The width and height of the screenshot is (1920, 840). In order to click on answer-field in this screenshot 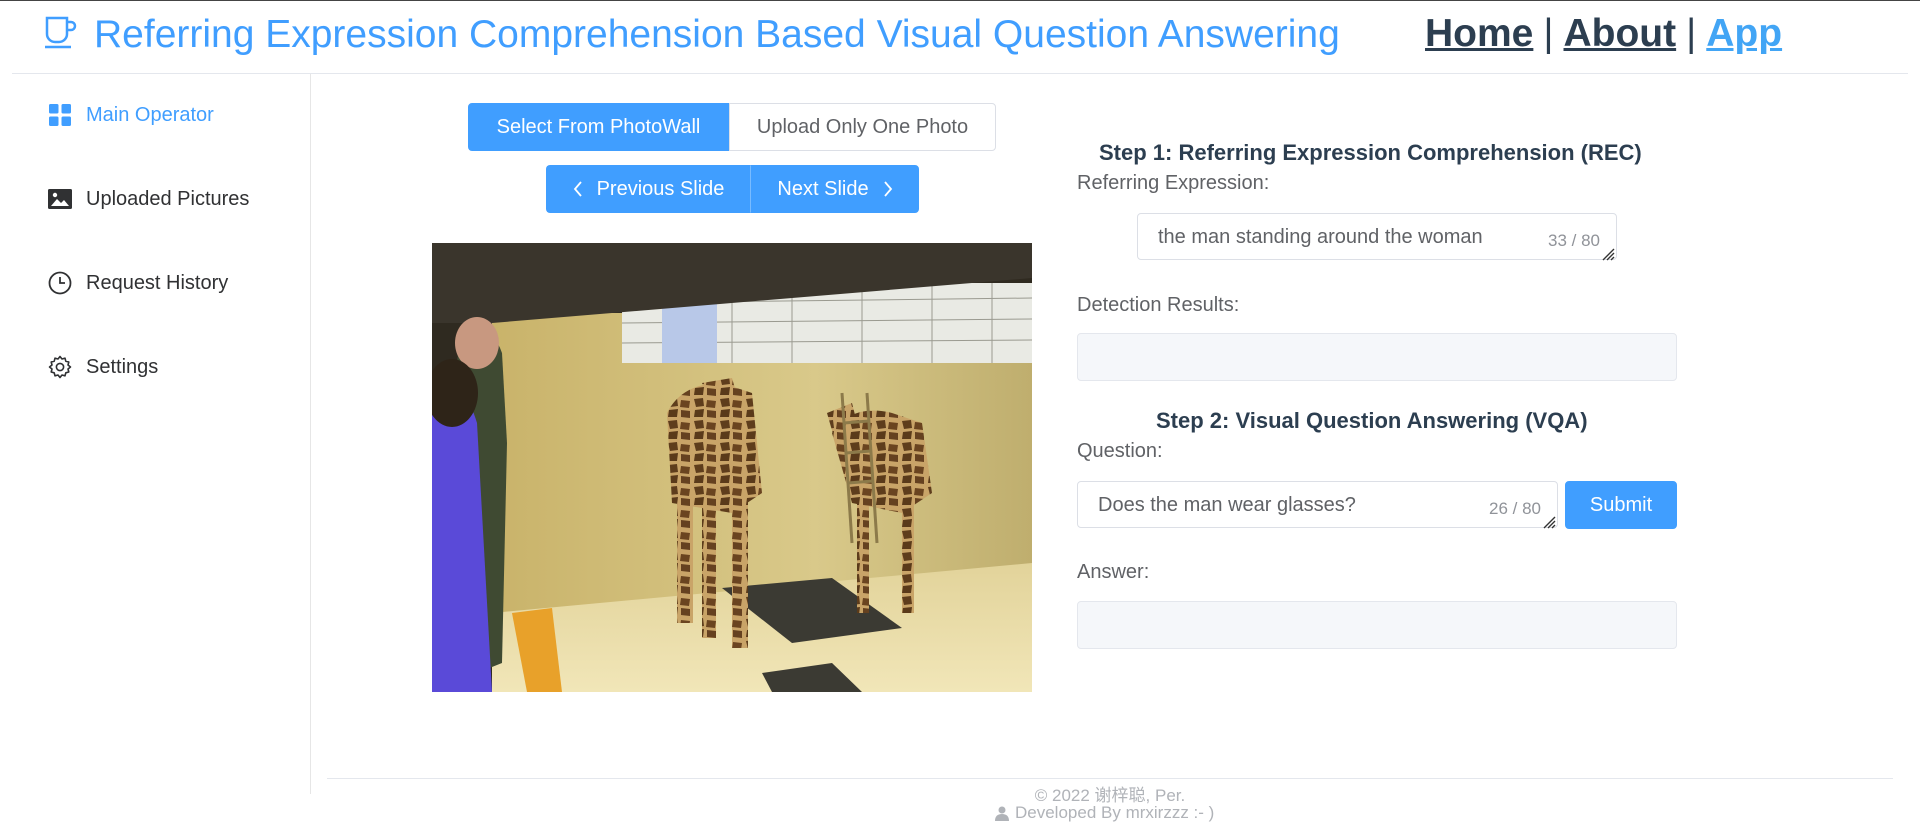, I will do `click(1377, 625)`.